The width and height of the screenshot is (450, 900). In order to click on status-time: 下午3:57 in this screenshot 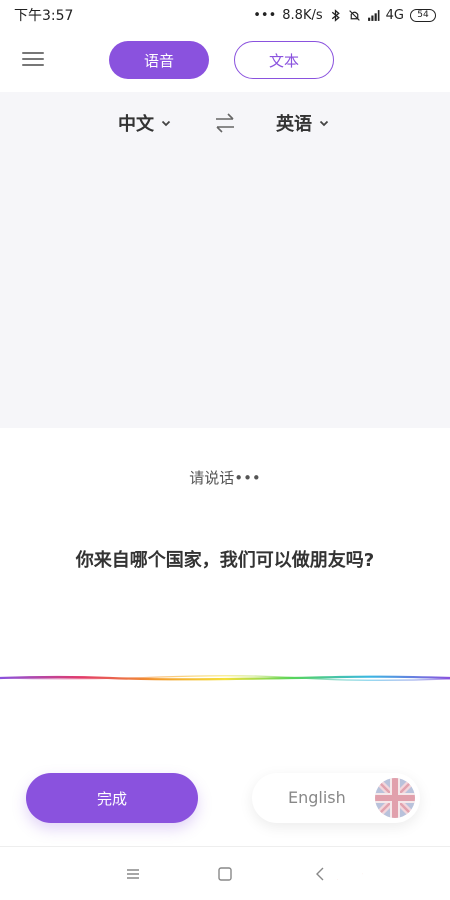, I will do `click(44, 16)`.